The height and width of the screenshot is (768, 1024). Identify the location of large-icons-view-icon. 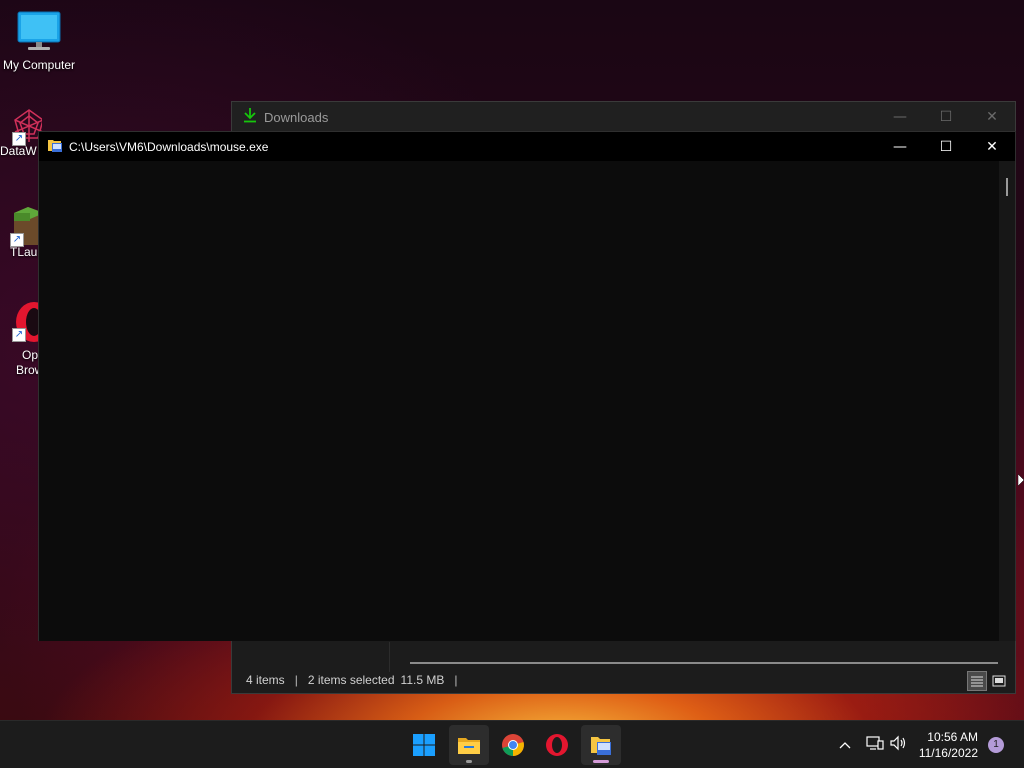
(999, 681).